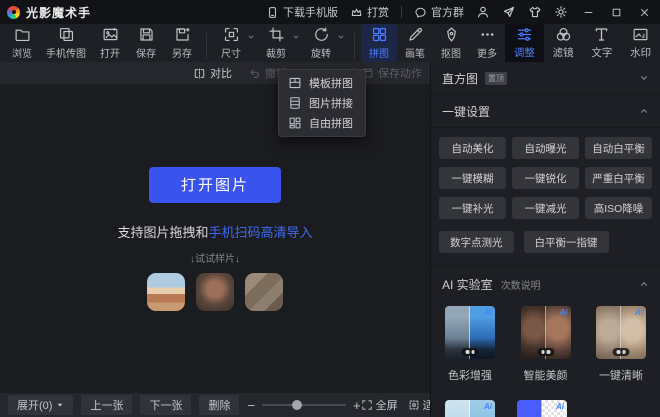 Image resolution: width=660 pixels, height=417 pixels. Describe the element at coordinates (166, 405) in the screenshot. I see `next-image-button: 下一张` at that location.